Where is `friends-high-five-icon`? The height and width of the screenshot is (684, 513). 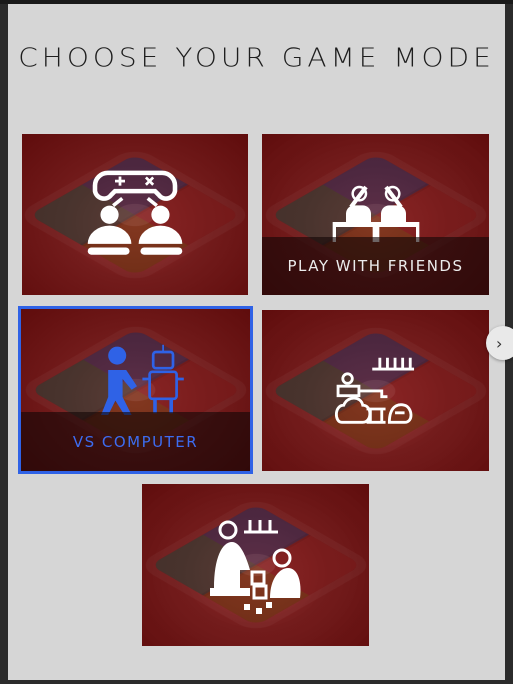 friends-high-five-icon is located at coordinates (376, 213).